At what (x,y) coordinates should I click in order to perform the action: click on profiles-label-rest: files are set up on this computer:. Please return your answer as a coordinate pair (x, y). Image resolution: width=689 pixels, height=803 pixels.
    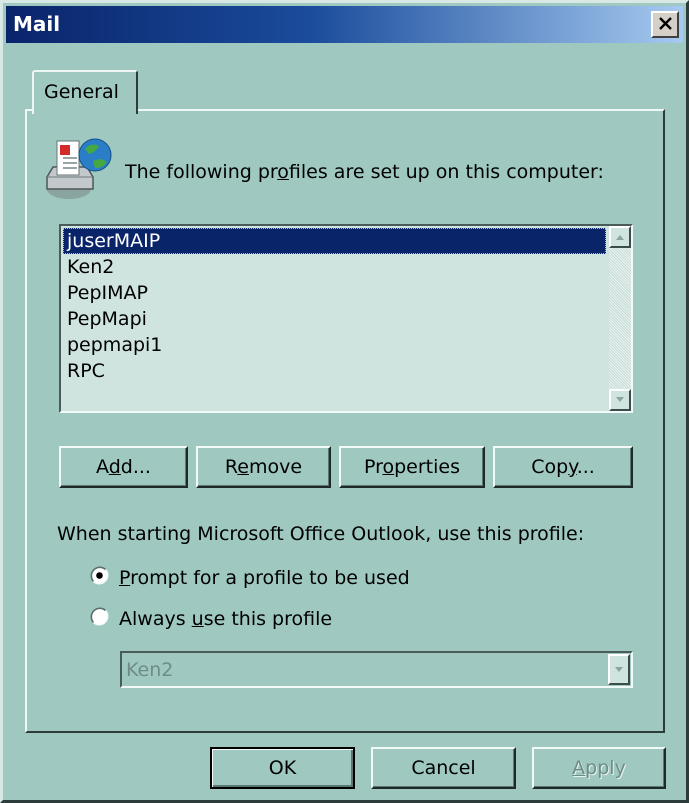
    Looking at the image, I should click on (446, 172).